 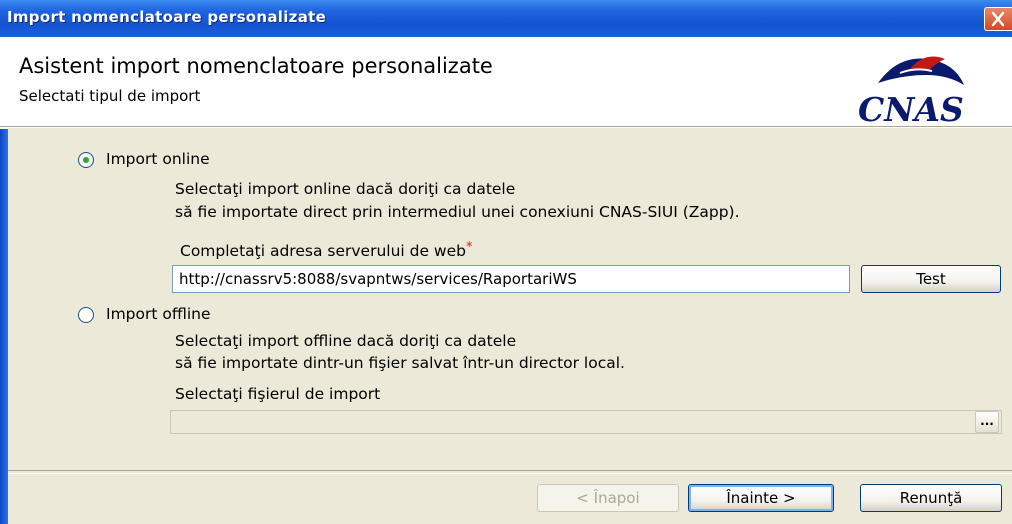 I want to click on radio-selected-dot, so click(x=86, y=160).